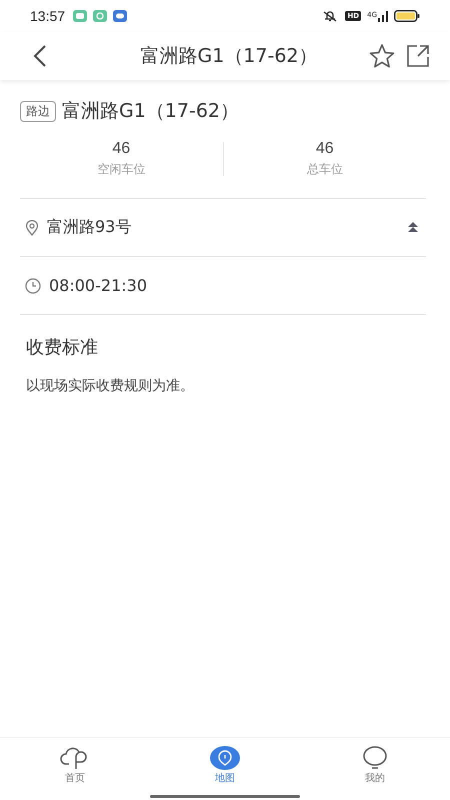  What do you see at coordinates (38, 111) in the screenshot?
I see `type-tag: 路边` at bounding box center [38, 111].